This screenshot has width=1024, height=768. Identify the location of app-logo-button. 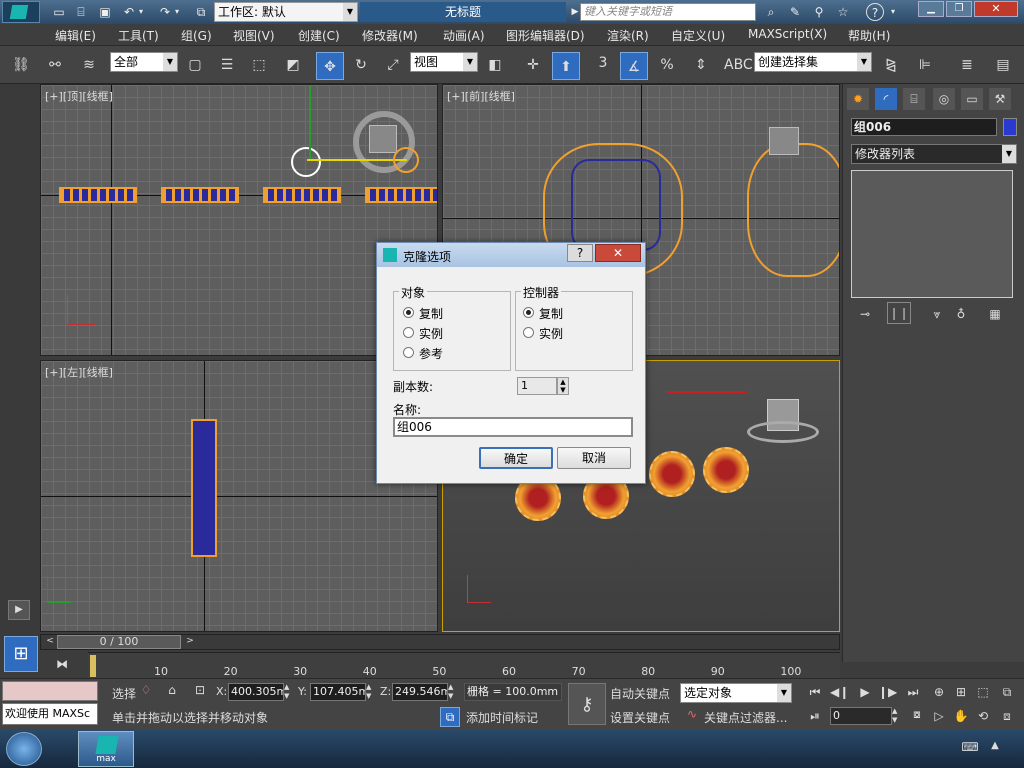
(21, 12).